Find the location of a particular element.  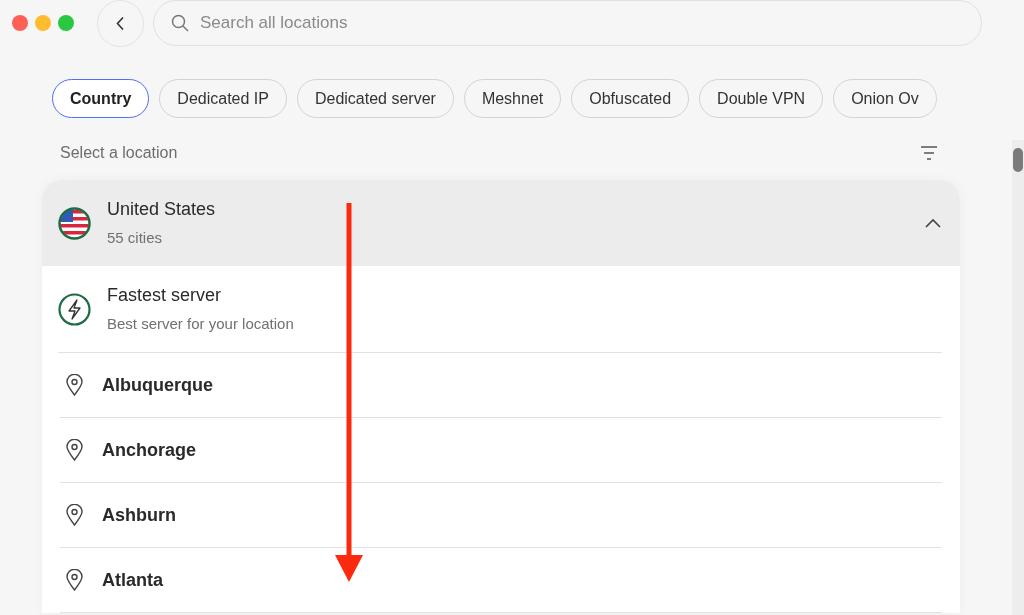

chevron-up-icon is located at coordinates (933, 223).